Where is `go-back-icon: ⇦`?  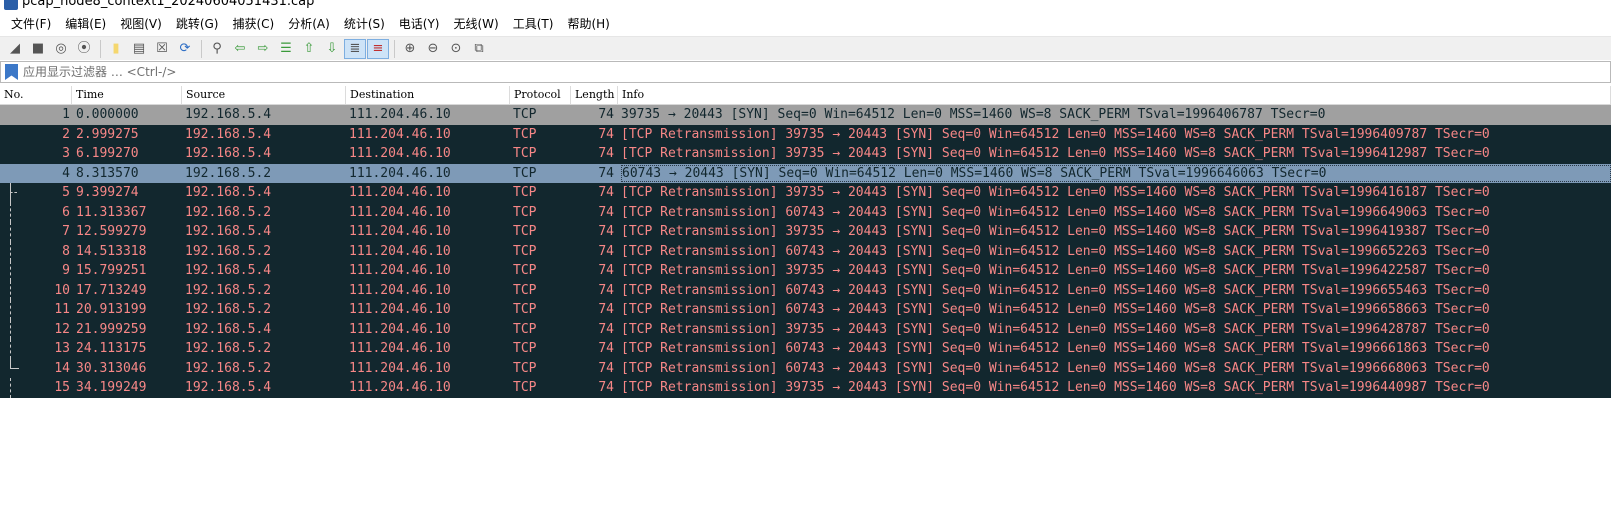
go-back-icon: ⇦ is located at coordinates (240, 49).